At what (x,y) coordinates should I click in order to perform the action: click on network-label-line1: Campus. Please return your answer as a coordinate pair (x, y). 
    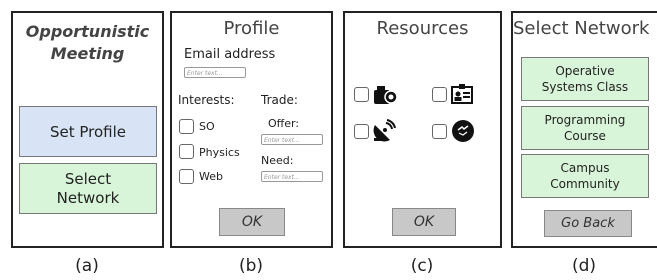
    Looking at the image, I should click on (585, 168).